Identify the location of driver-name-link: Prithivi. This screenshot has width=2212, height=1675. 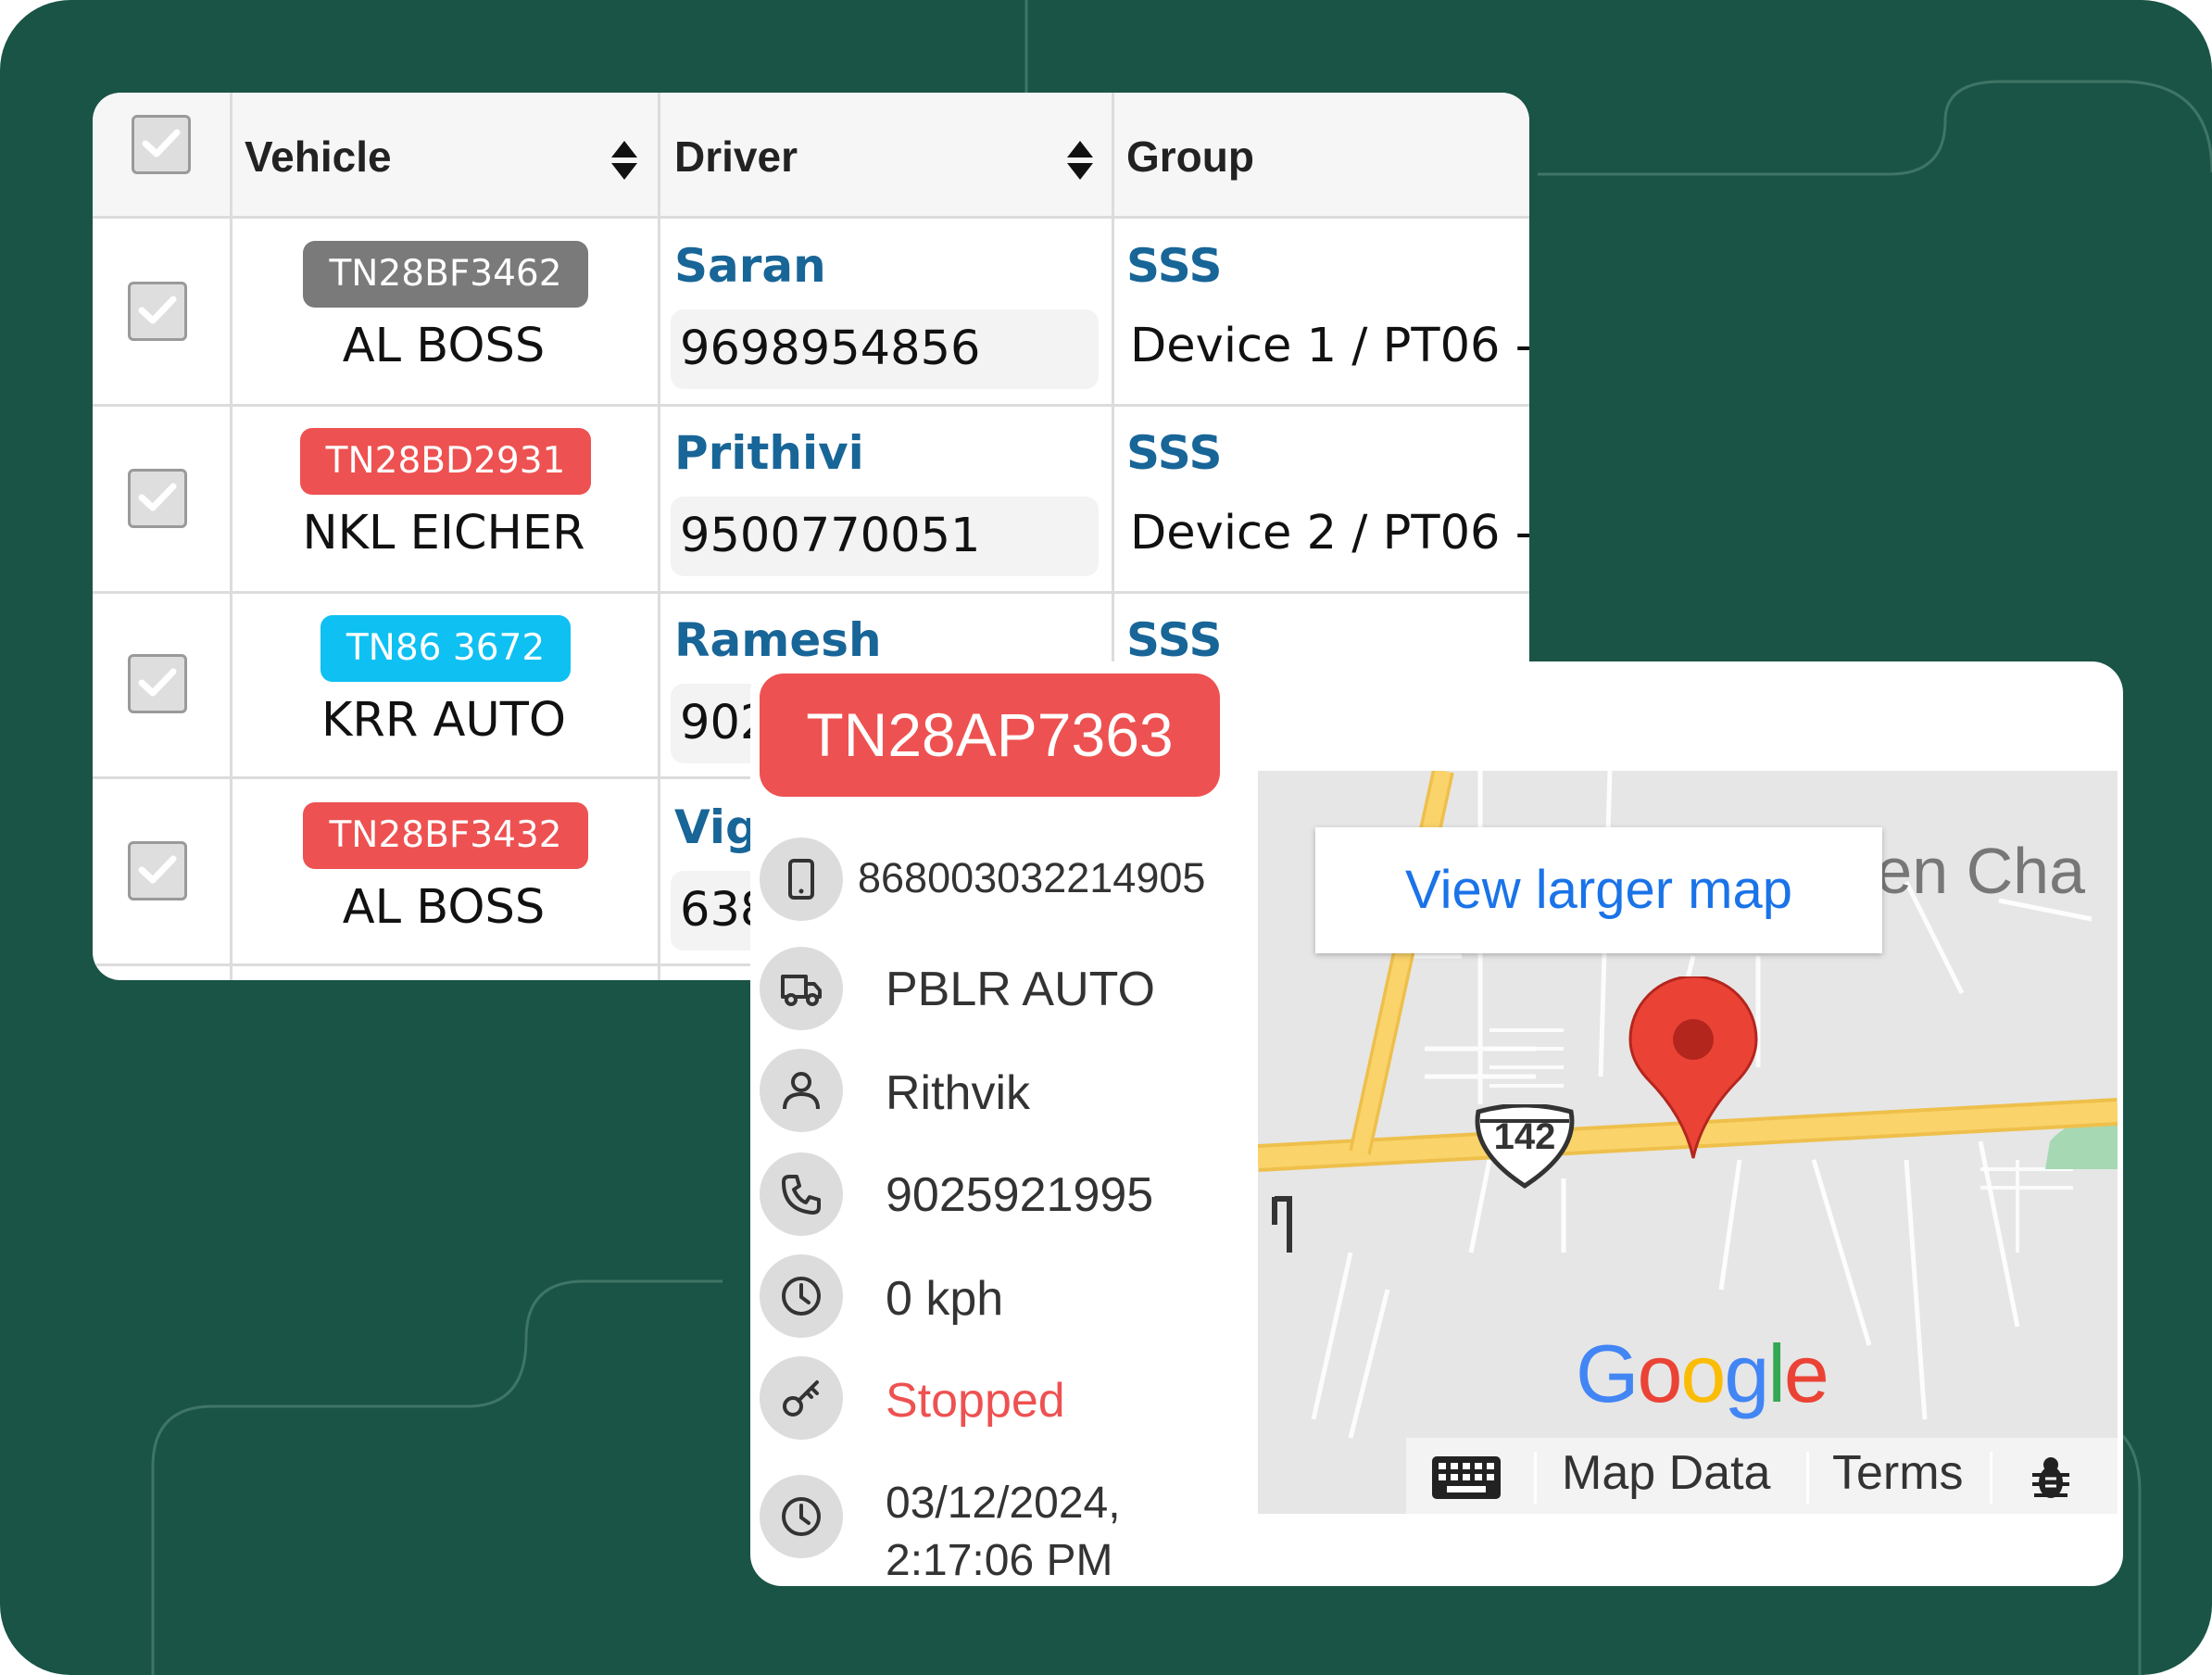
(769, 453).